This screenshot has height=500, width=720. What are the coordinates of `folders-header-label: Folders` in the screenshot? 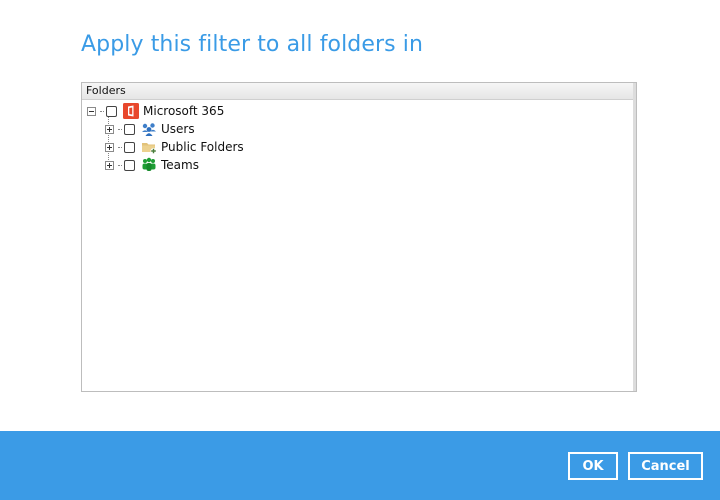 It's located at (106, 90).